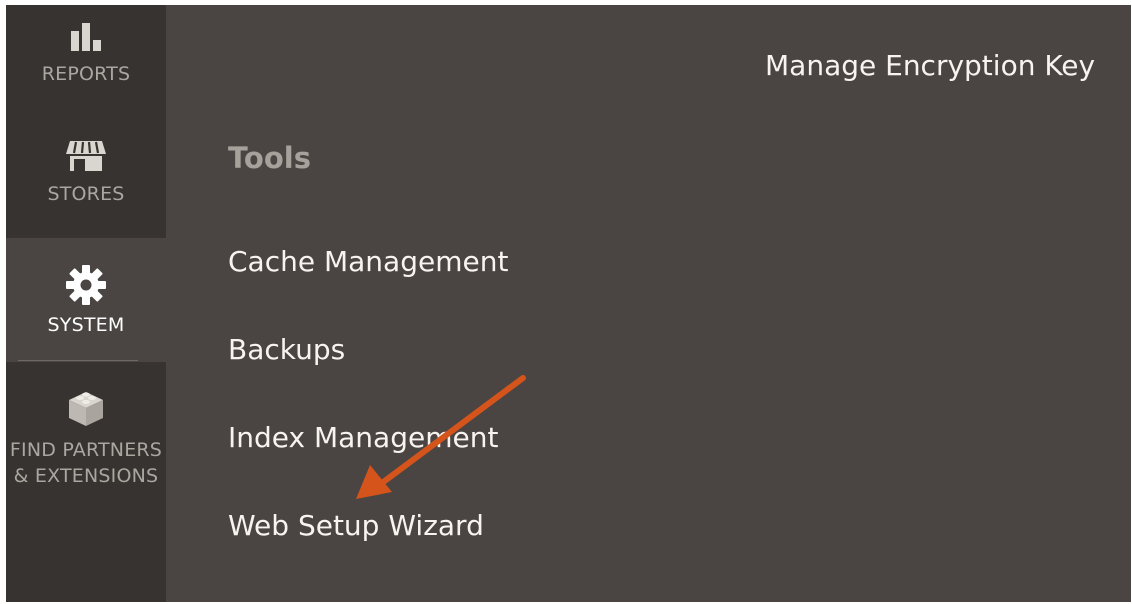  What do you see at coordinates (930, 65) in the screenshot?
I see `menu-link-manage-encryption-key: Manage Encryption Key` at bounding box center [930, 65].